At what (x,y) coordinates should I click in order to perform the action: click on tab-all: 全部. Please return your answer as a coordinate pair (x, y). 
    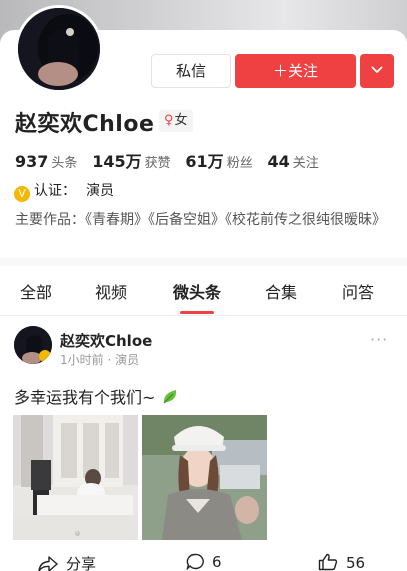
    Looking at the image, I should click on (36, 291).